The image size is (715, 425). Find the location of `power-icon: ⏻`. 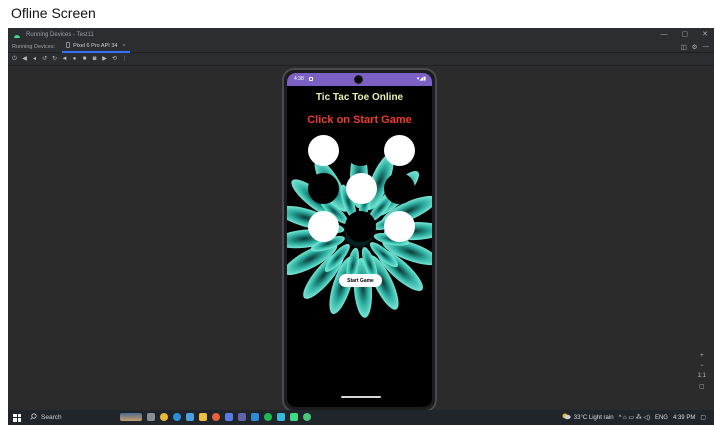

power-icon: ⏻ is located at coordinates (14, 59).